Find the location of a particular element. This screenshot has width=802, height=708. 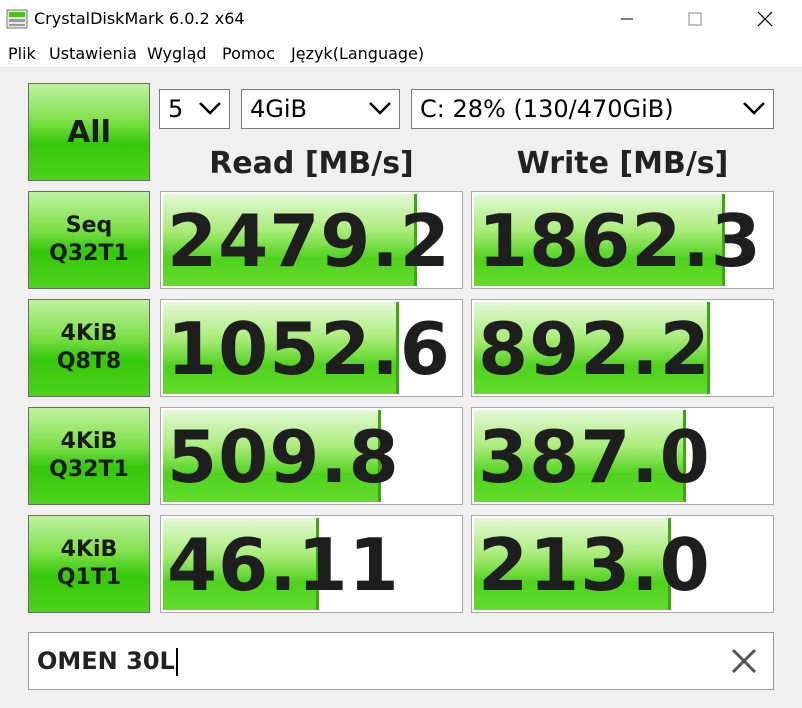

read-result-4kib-q32t1: 509.8 is located at coordinates (311, 456).